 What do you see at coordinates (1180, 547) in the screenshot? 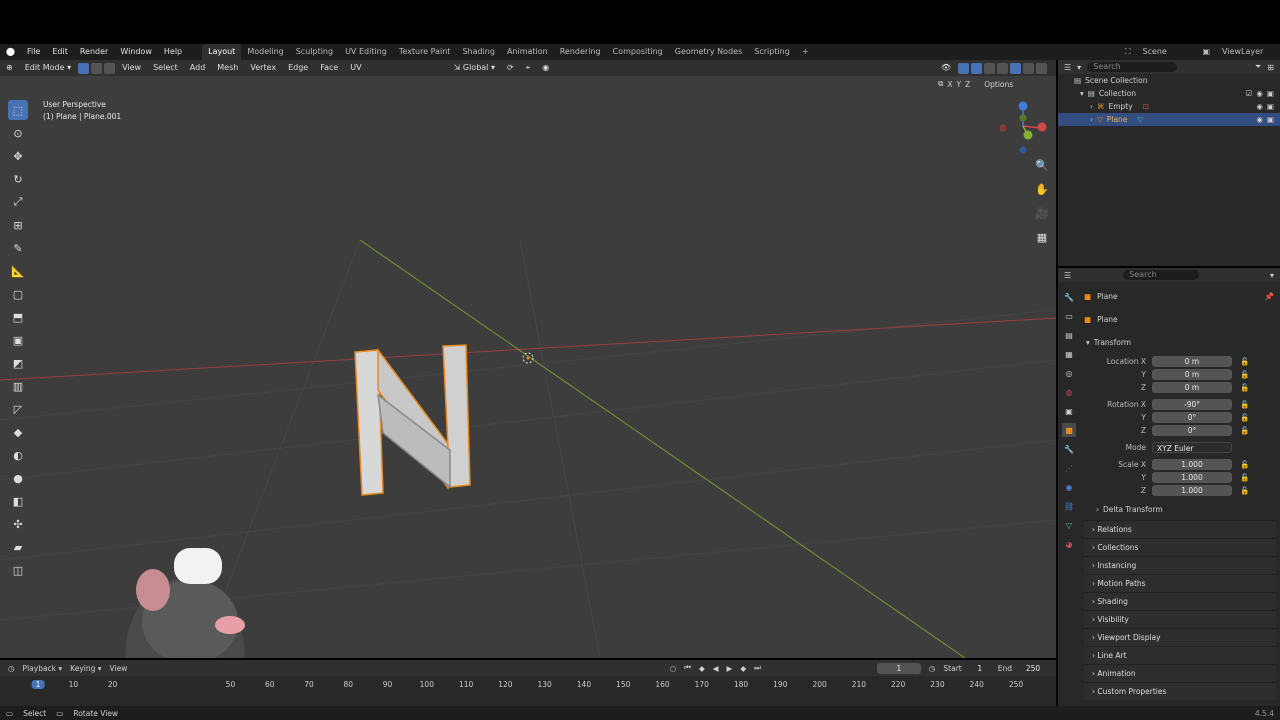
I see `panel-collections: › Collections` at bounding box center [1180, 547].